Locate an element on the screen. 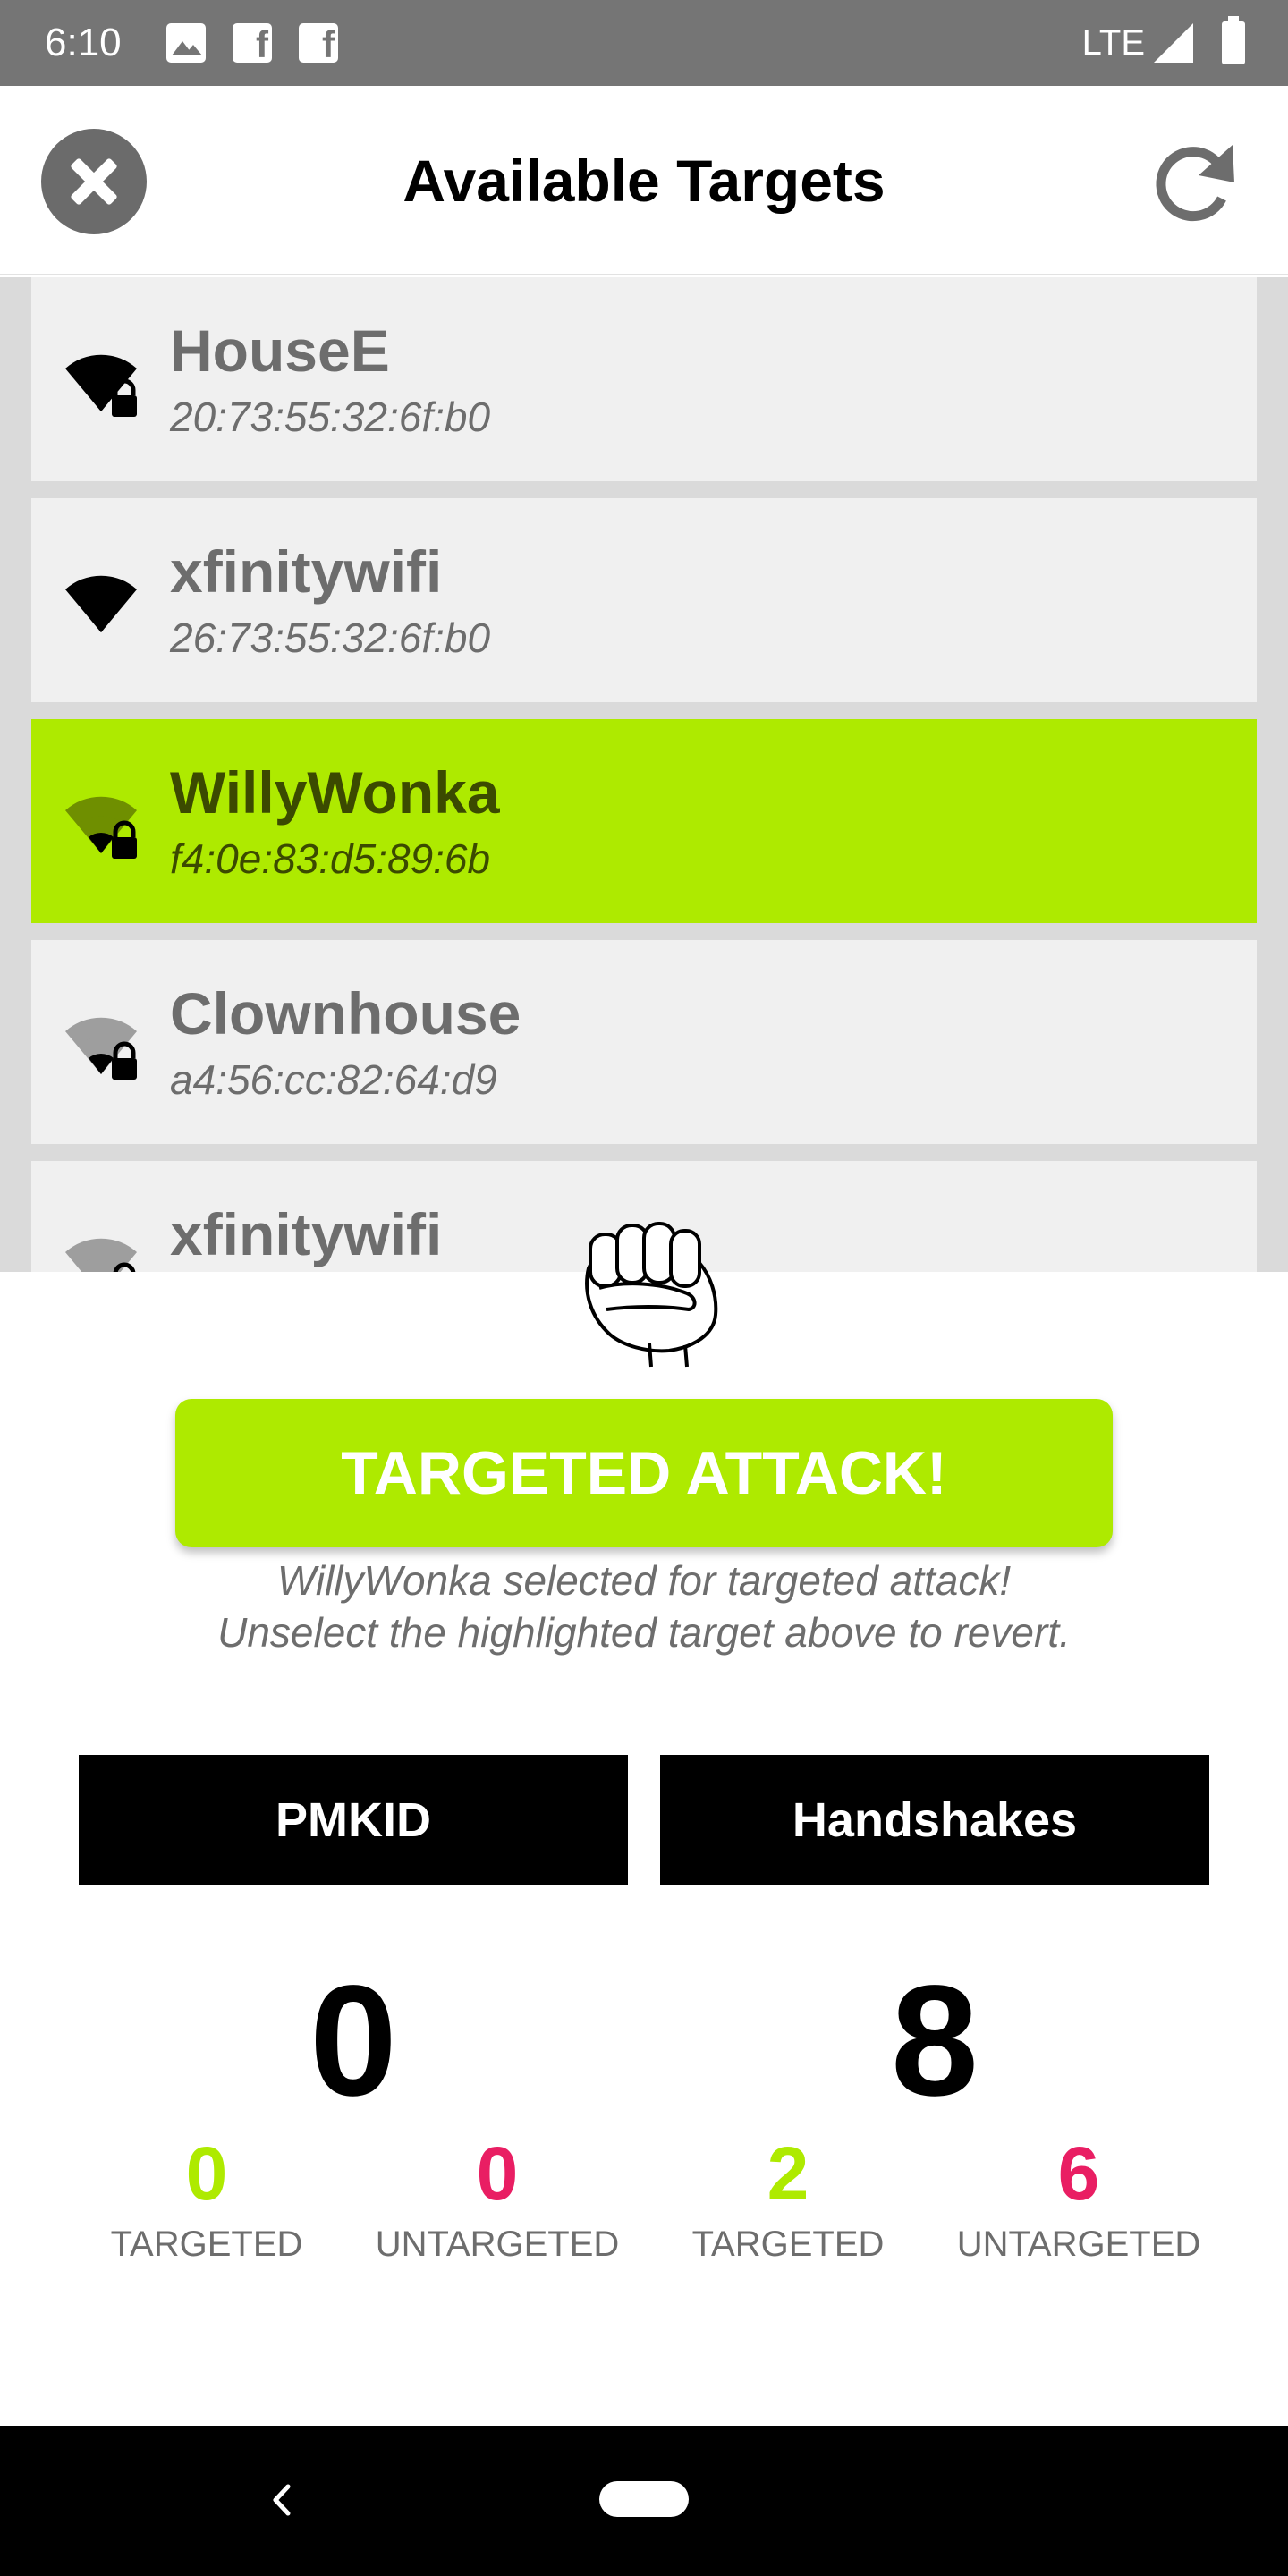  target-row: Clownhouse a4:56:cc:82:64:d9 is located at coordinates (644, 1042).